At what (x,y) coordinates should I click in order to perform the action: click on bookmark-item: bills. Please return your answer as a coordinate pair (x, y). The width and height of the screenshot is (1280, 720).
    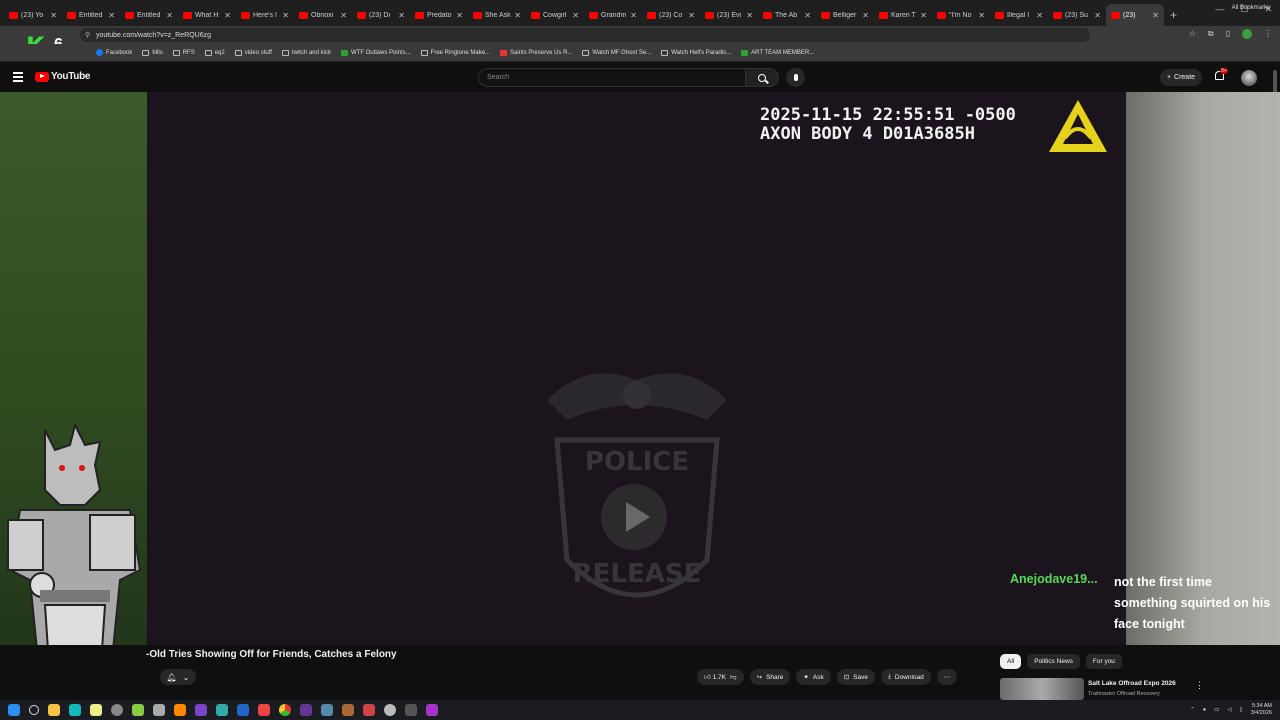
    Looking at the image, I should click on (152, 52).